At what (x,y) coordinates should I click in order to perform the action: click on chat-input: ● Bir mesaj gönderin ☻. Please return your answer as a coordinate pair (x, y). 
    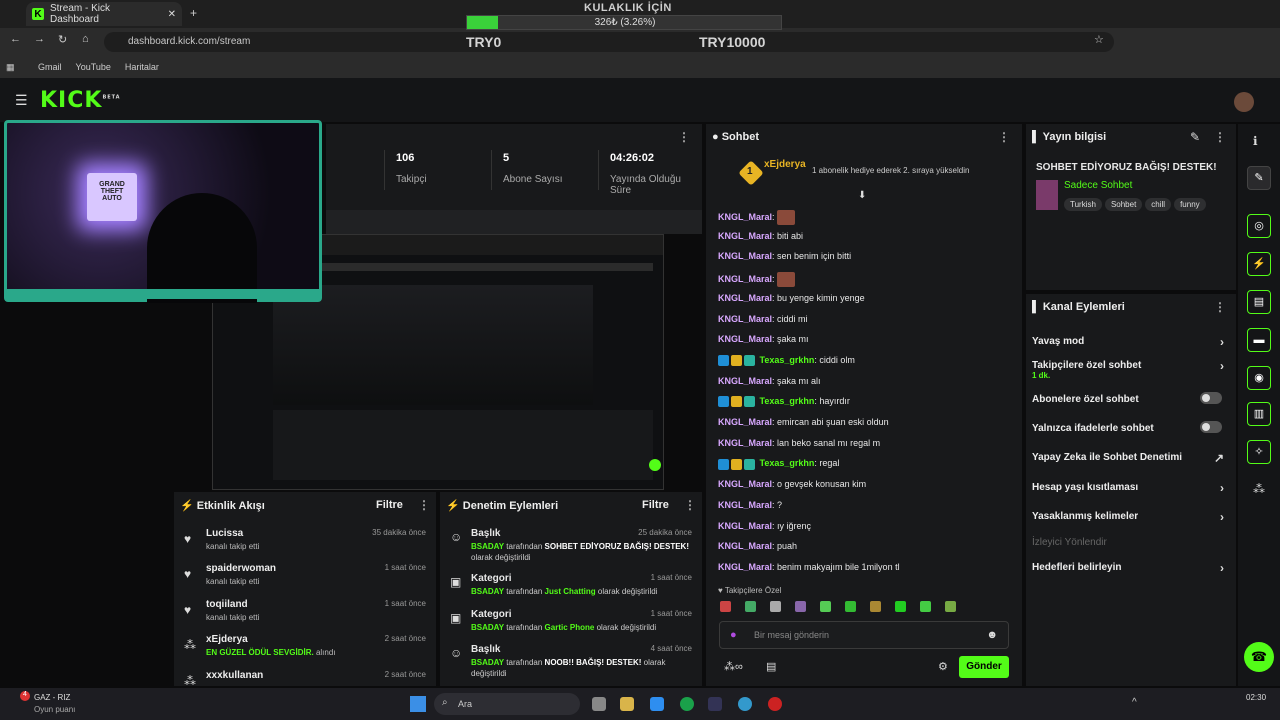
    Looking at the image, I should click on (864, 635).